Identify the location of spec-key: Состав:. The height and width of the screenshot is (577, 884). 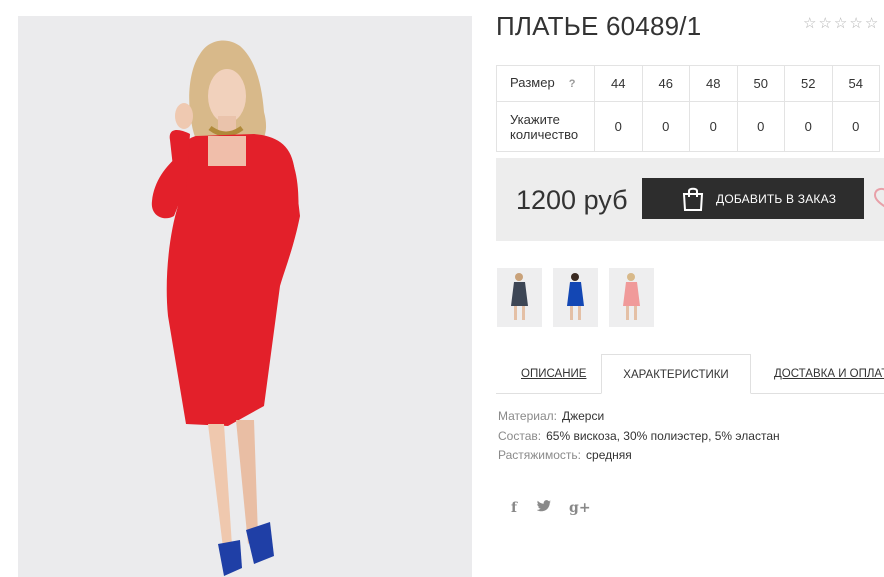
(520, 435).